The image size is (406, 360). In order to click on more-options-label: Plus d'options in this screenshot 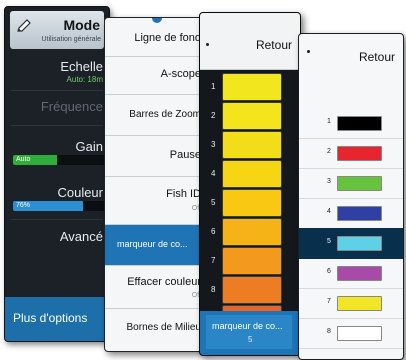, I will do `click(50, 318)`.